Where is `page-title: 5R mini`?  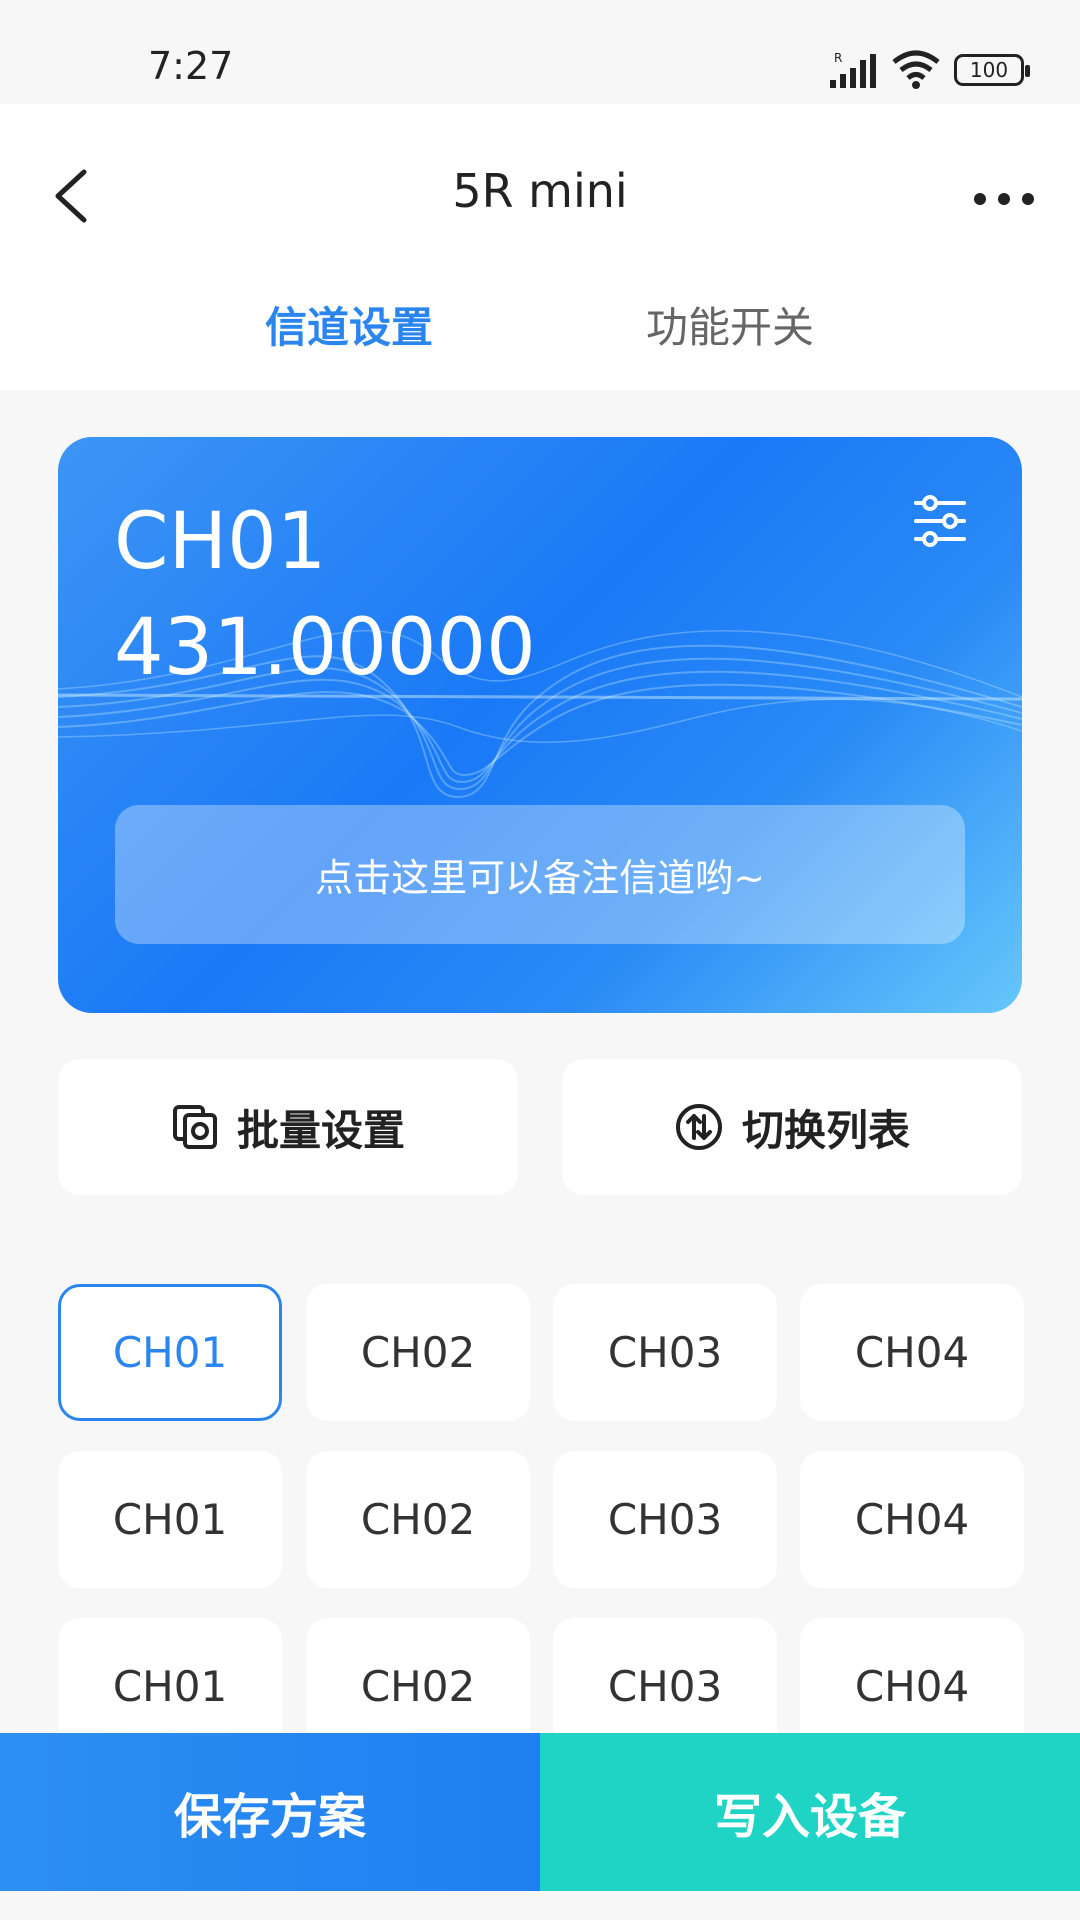 page-title: 5R mini is located at coordinates (540, 191).